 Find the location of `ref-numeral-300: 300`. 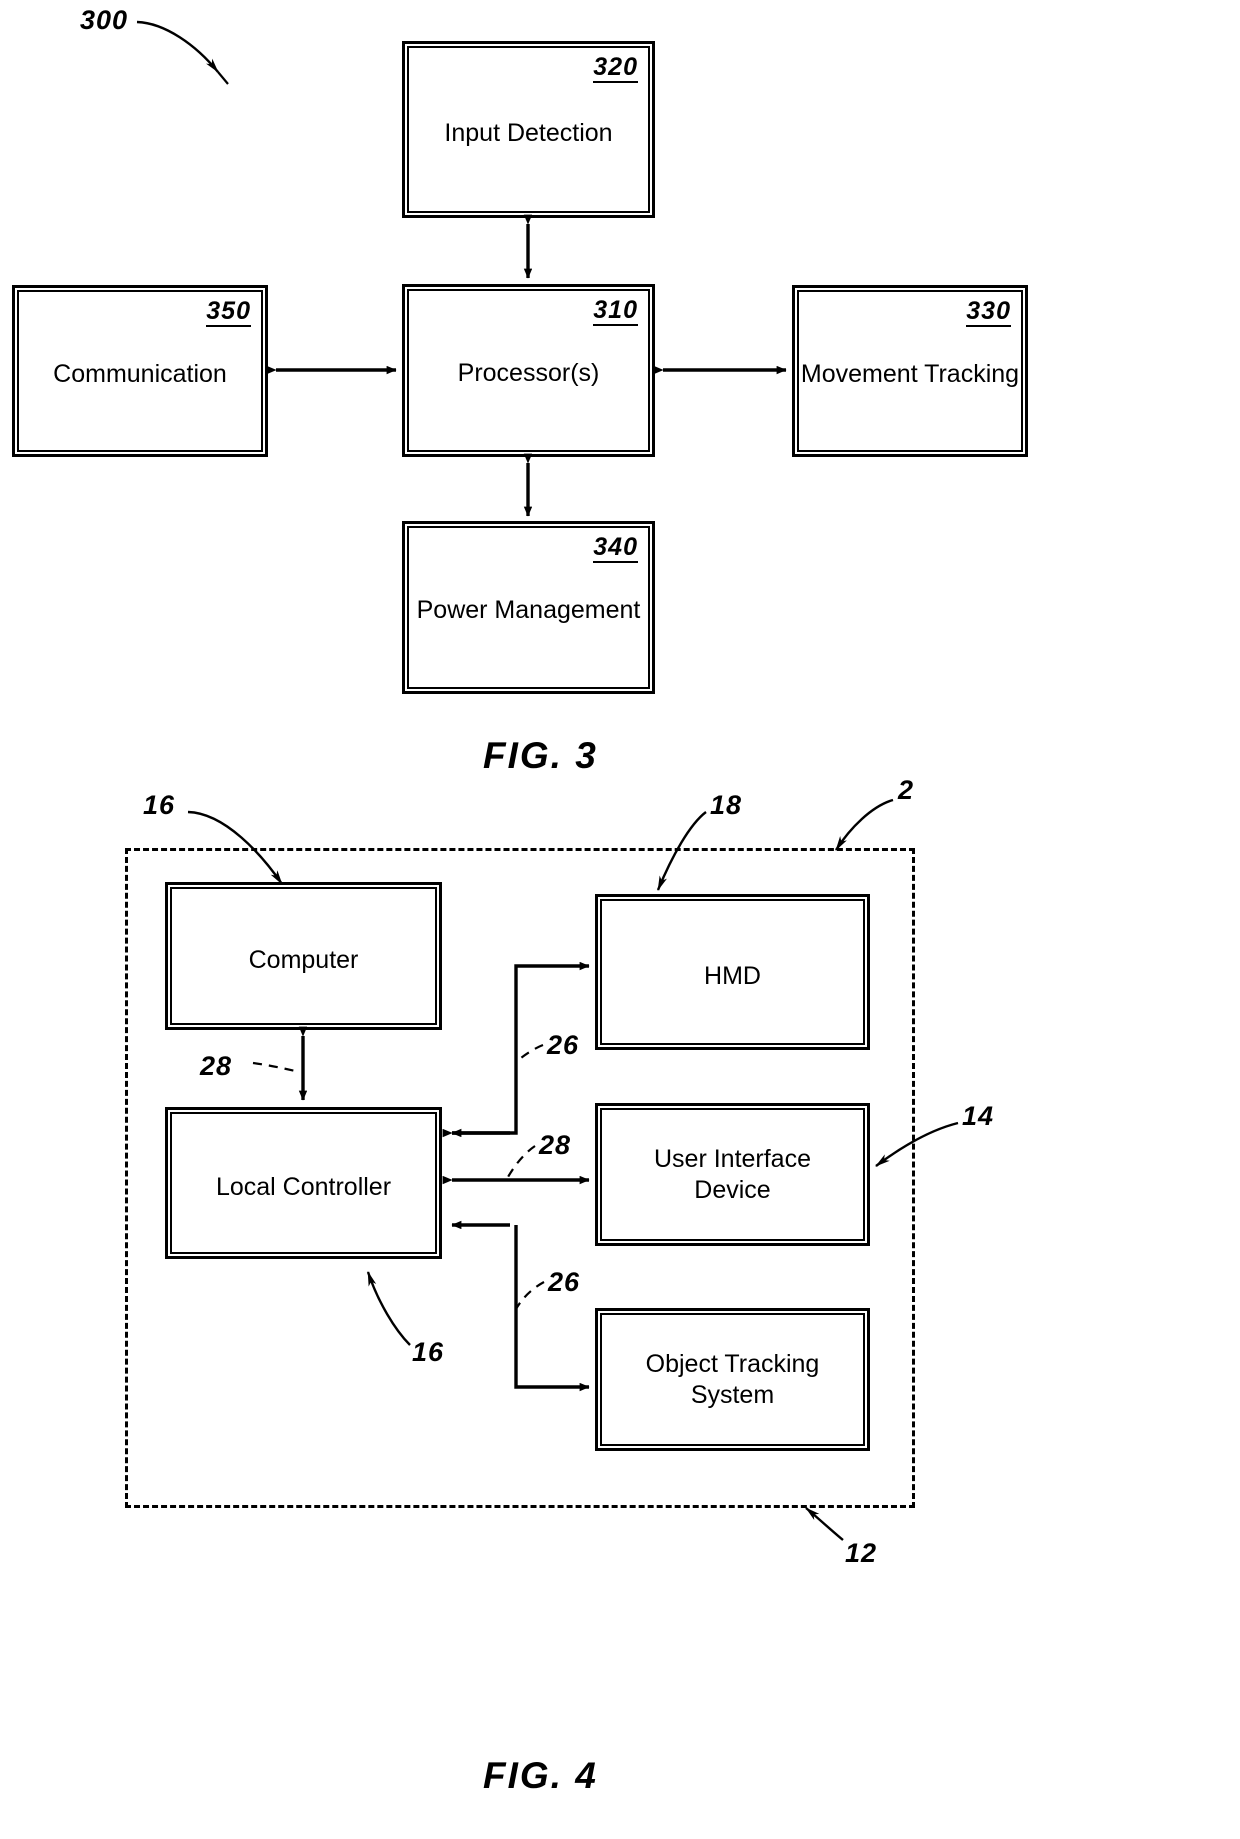

ref-numeral-300: 300 is located at coordinates (104, 20).